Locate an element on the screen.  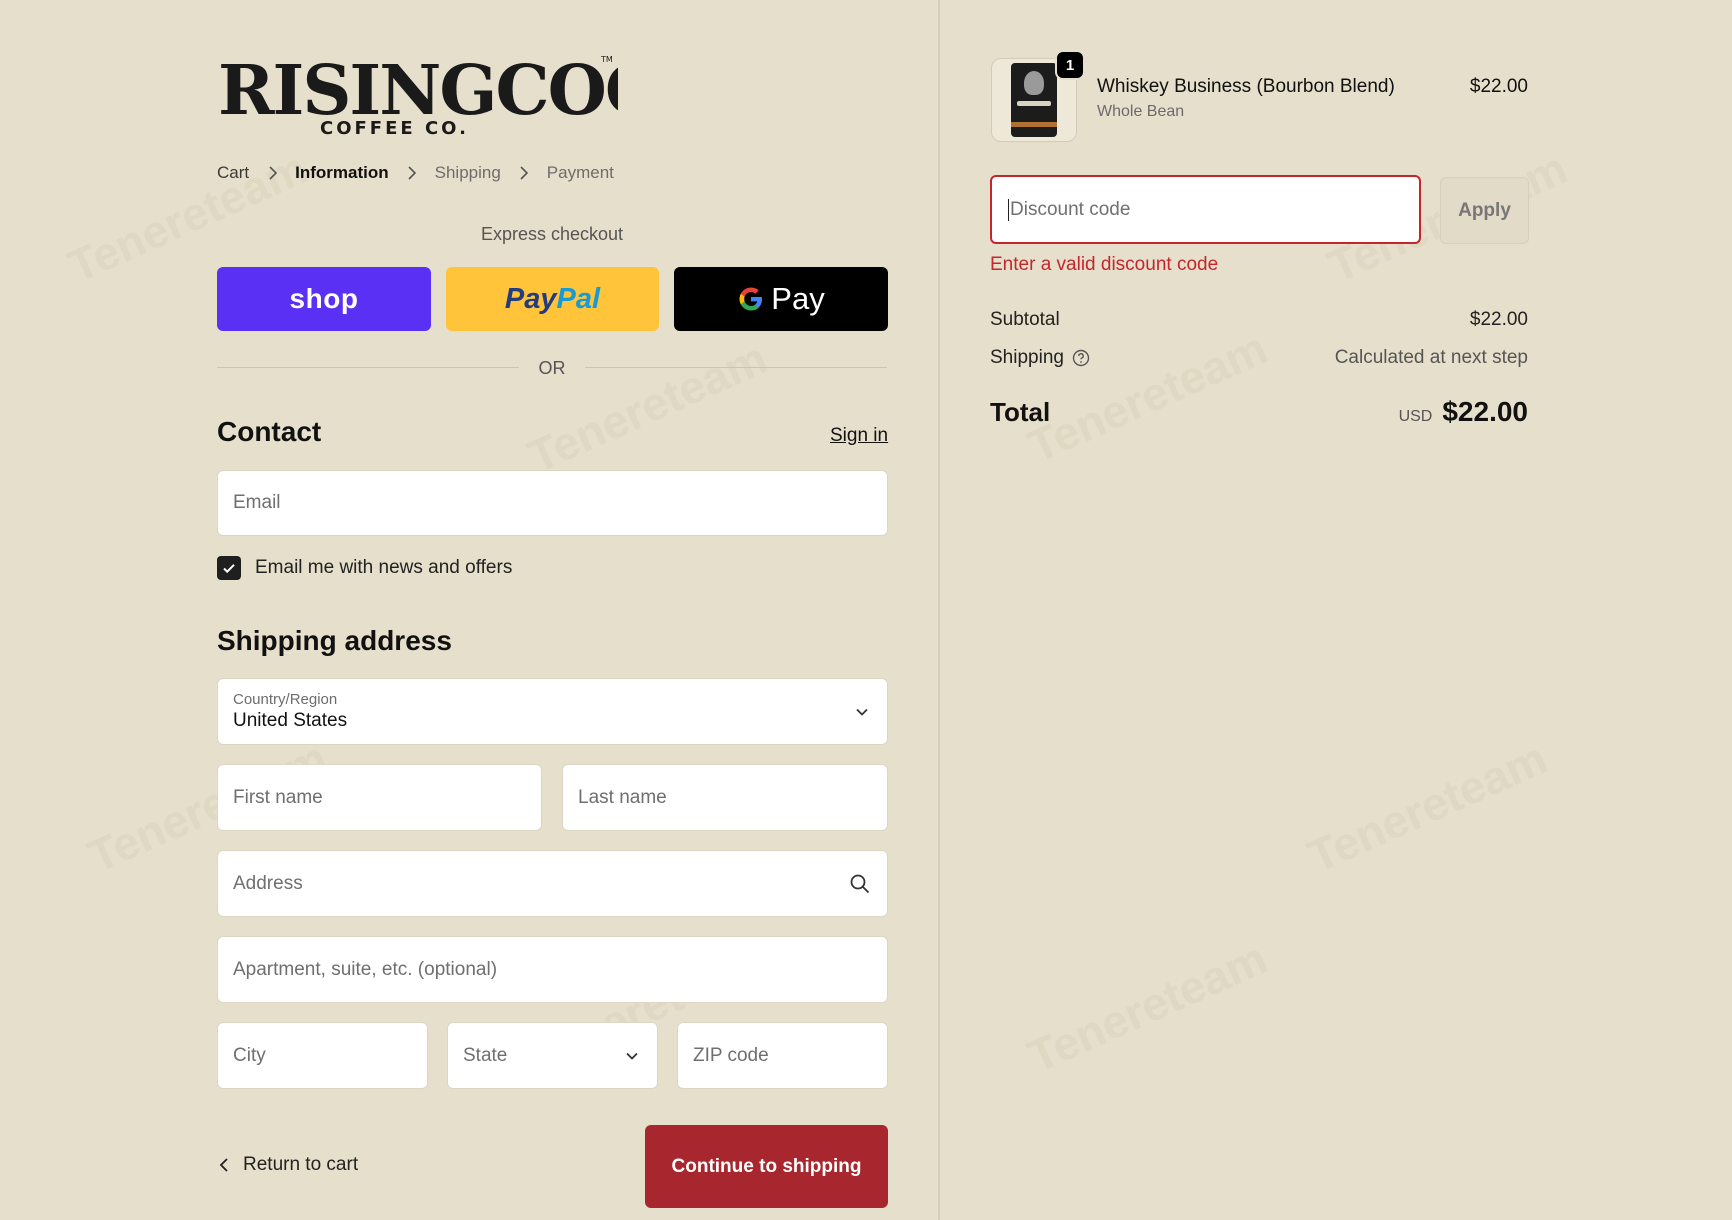
last-name-placeholder: Last name is located at coordinates (622, 797).